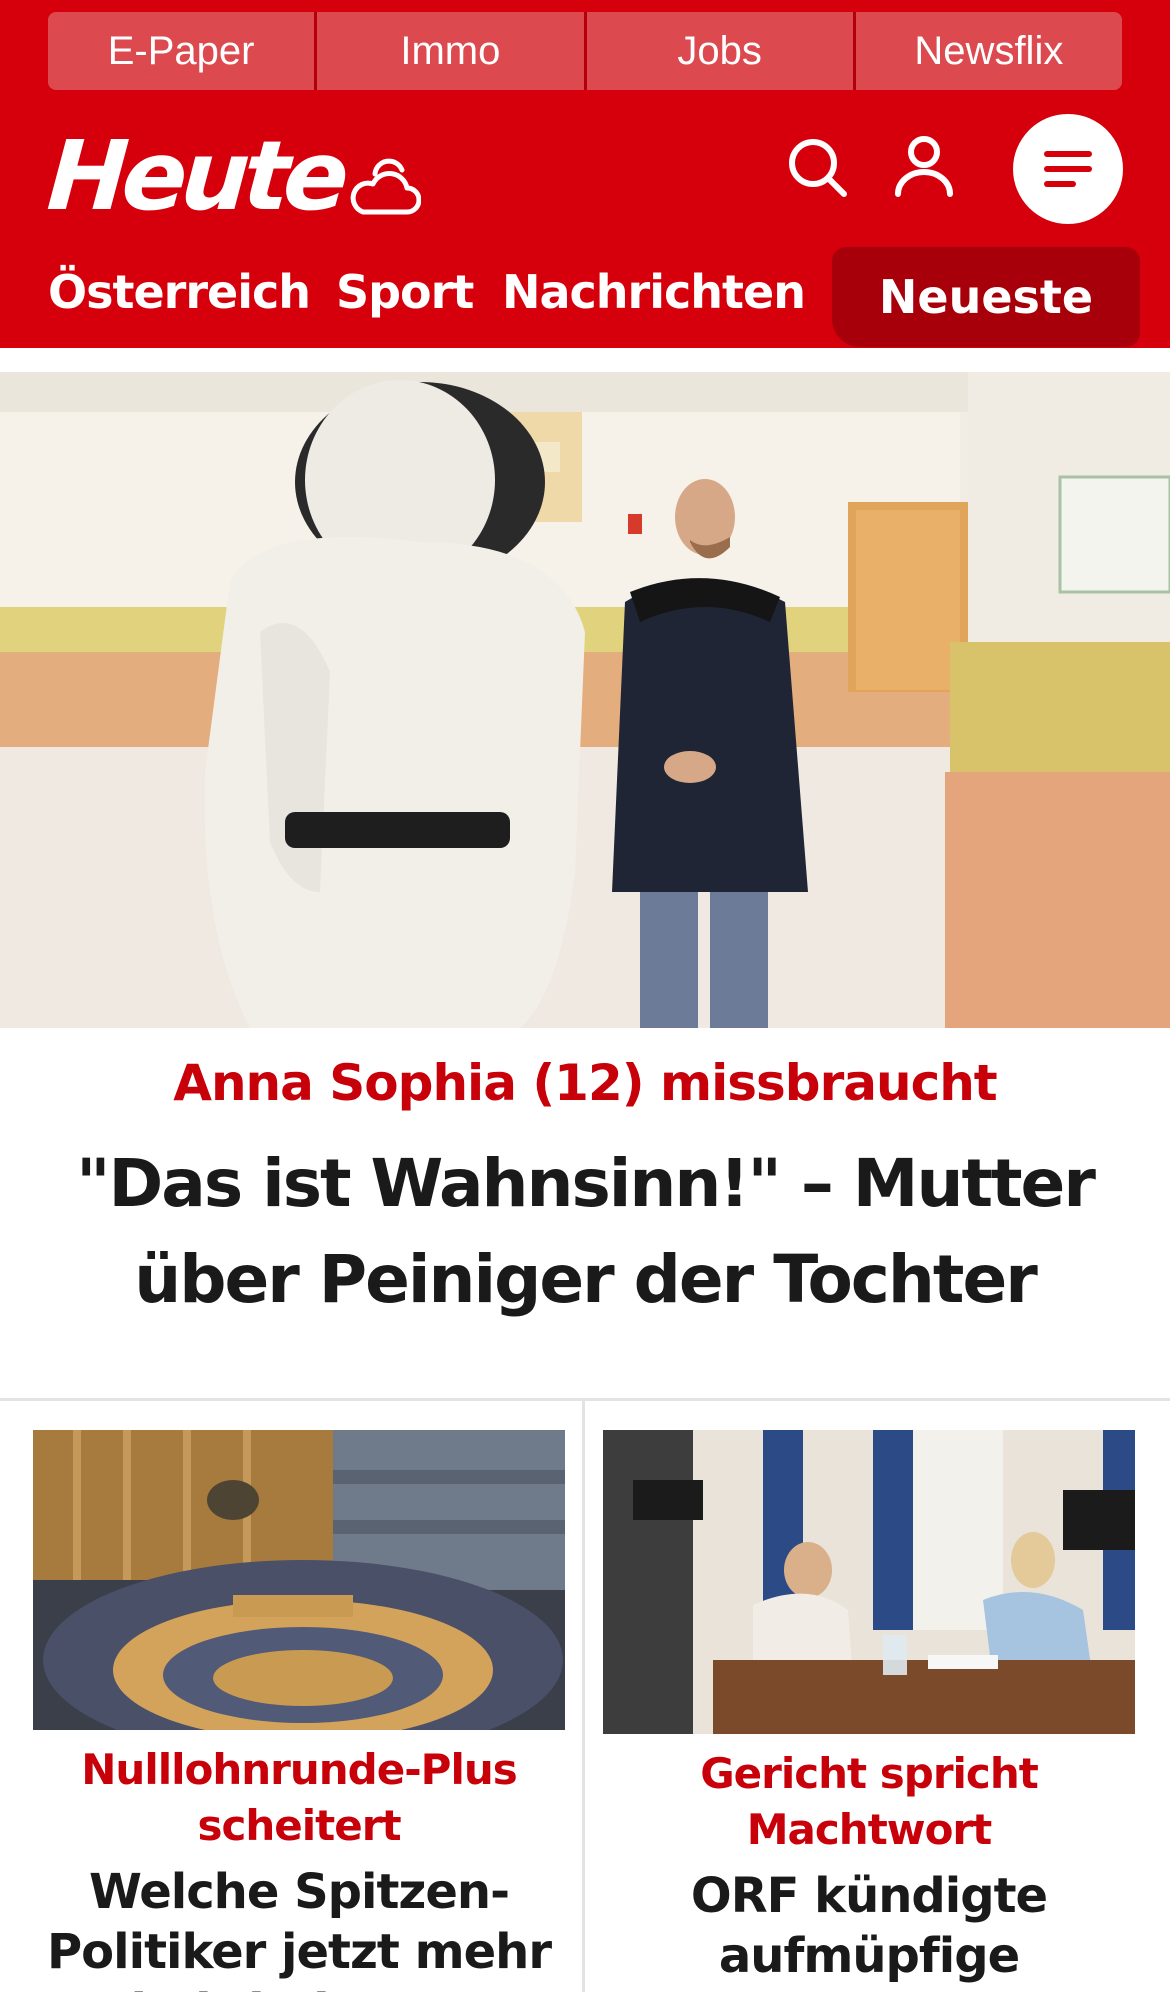  I want to click on search-icon, so click(818, 168).